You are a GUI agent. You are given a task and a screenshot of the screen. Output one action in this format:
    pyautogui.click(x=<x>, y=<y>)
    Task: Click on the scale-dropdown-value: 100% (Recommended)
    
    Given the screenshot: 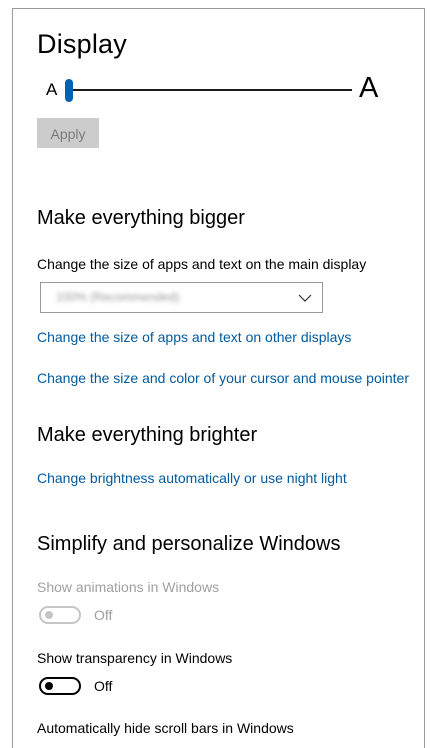 What is the action you would take?
    pyautogui.click(x=118, y=297)
    